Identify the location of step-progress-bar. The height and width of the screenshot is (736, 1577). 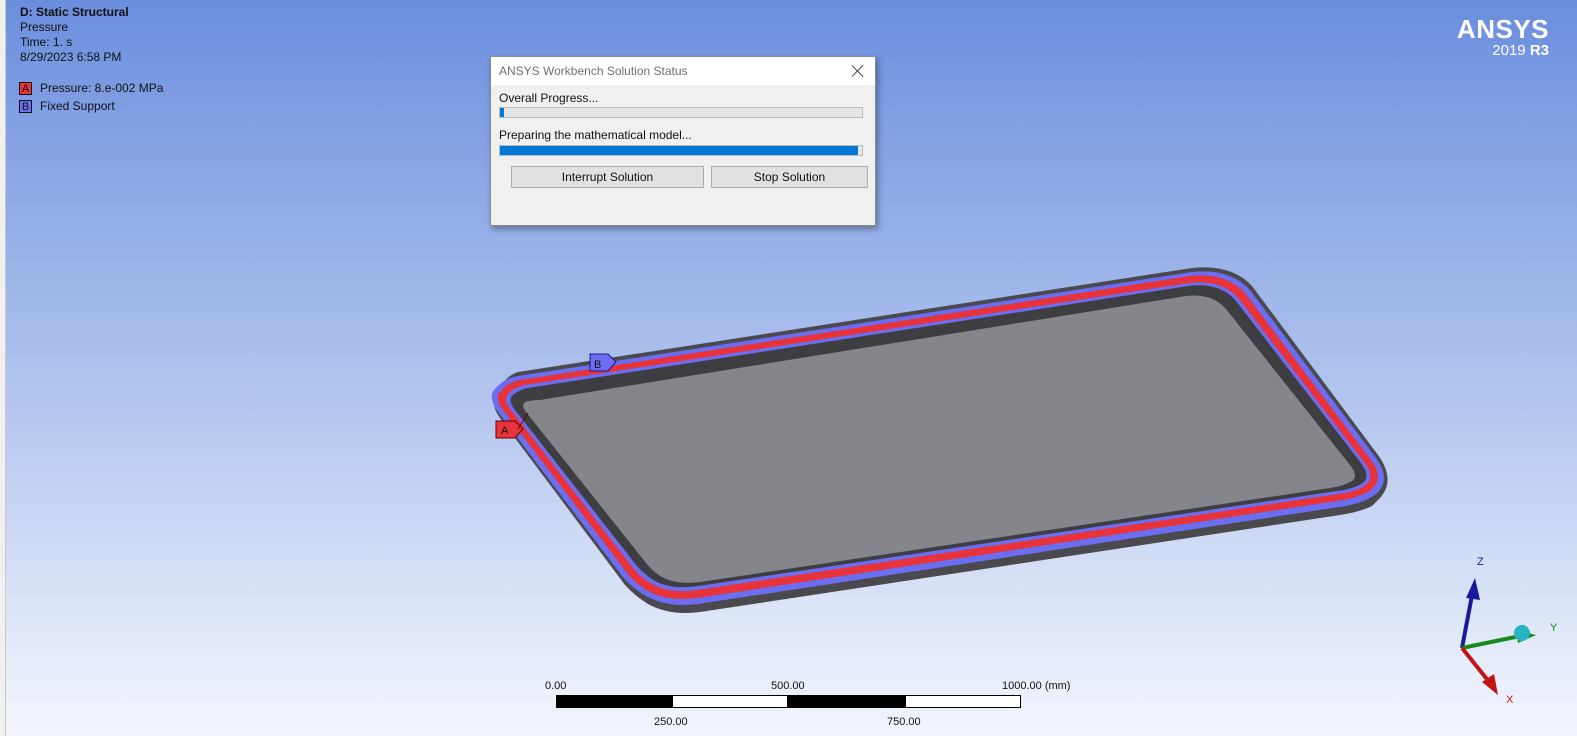
(681, 150).